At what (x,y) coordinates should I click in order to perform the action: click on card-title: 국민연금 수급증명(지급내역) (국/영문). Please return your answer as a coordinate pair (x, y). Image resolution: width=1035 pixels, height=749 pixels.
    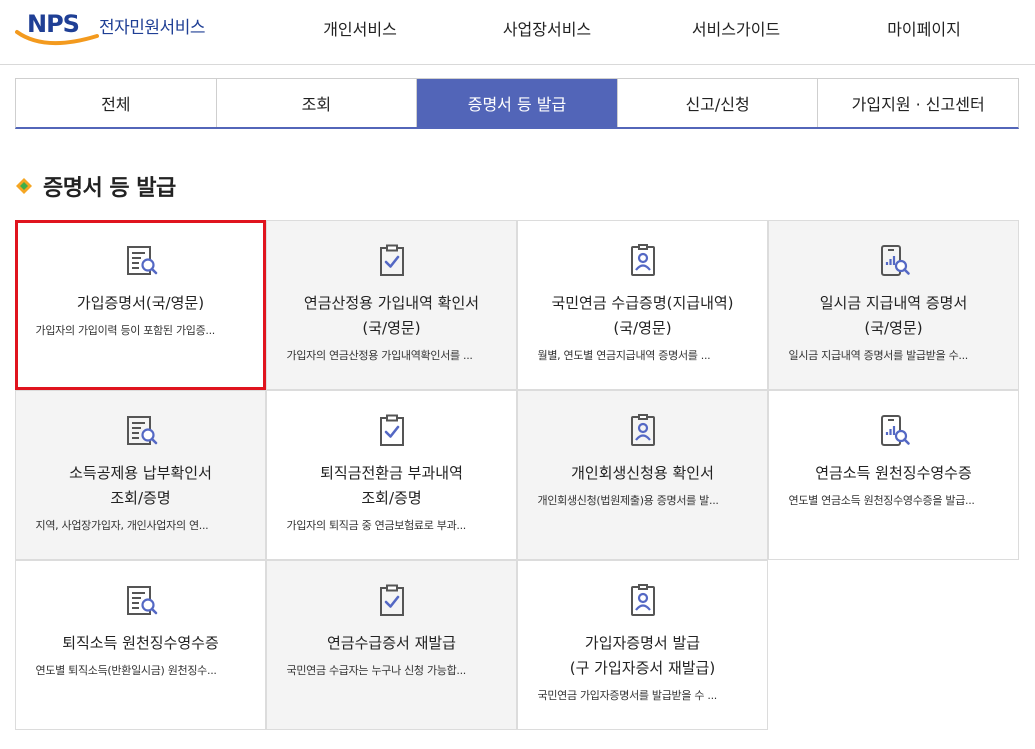
    Looking at the image, I should click on (642, 315).